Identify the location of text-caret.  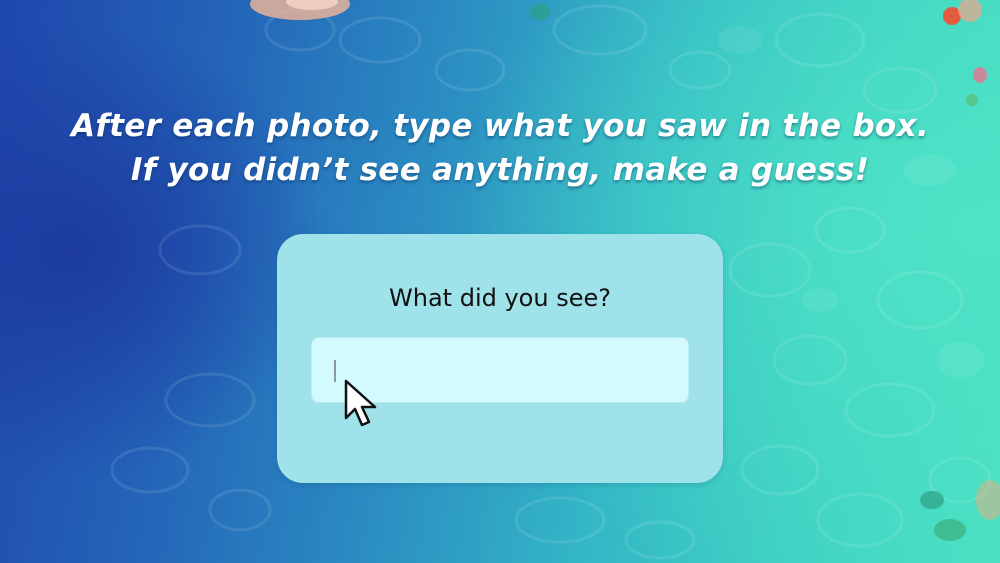
(335, 371).